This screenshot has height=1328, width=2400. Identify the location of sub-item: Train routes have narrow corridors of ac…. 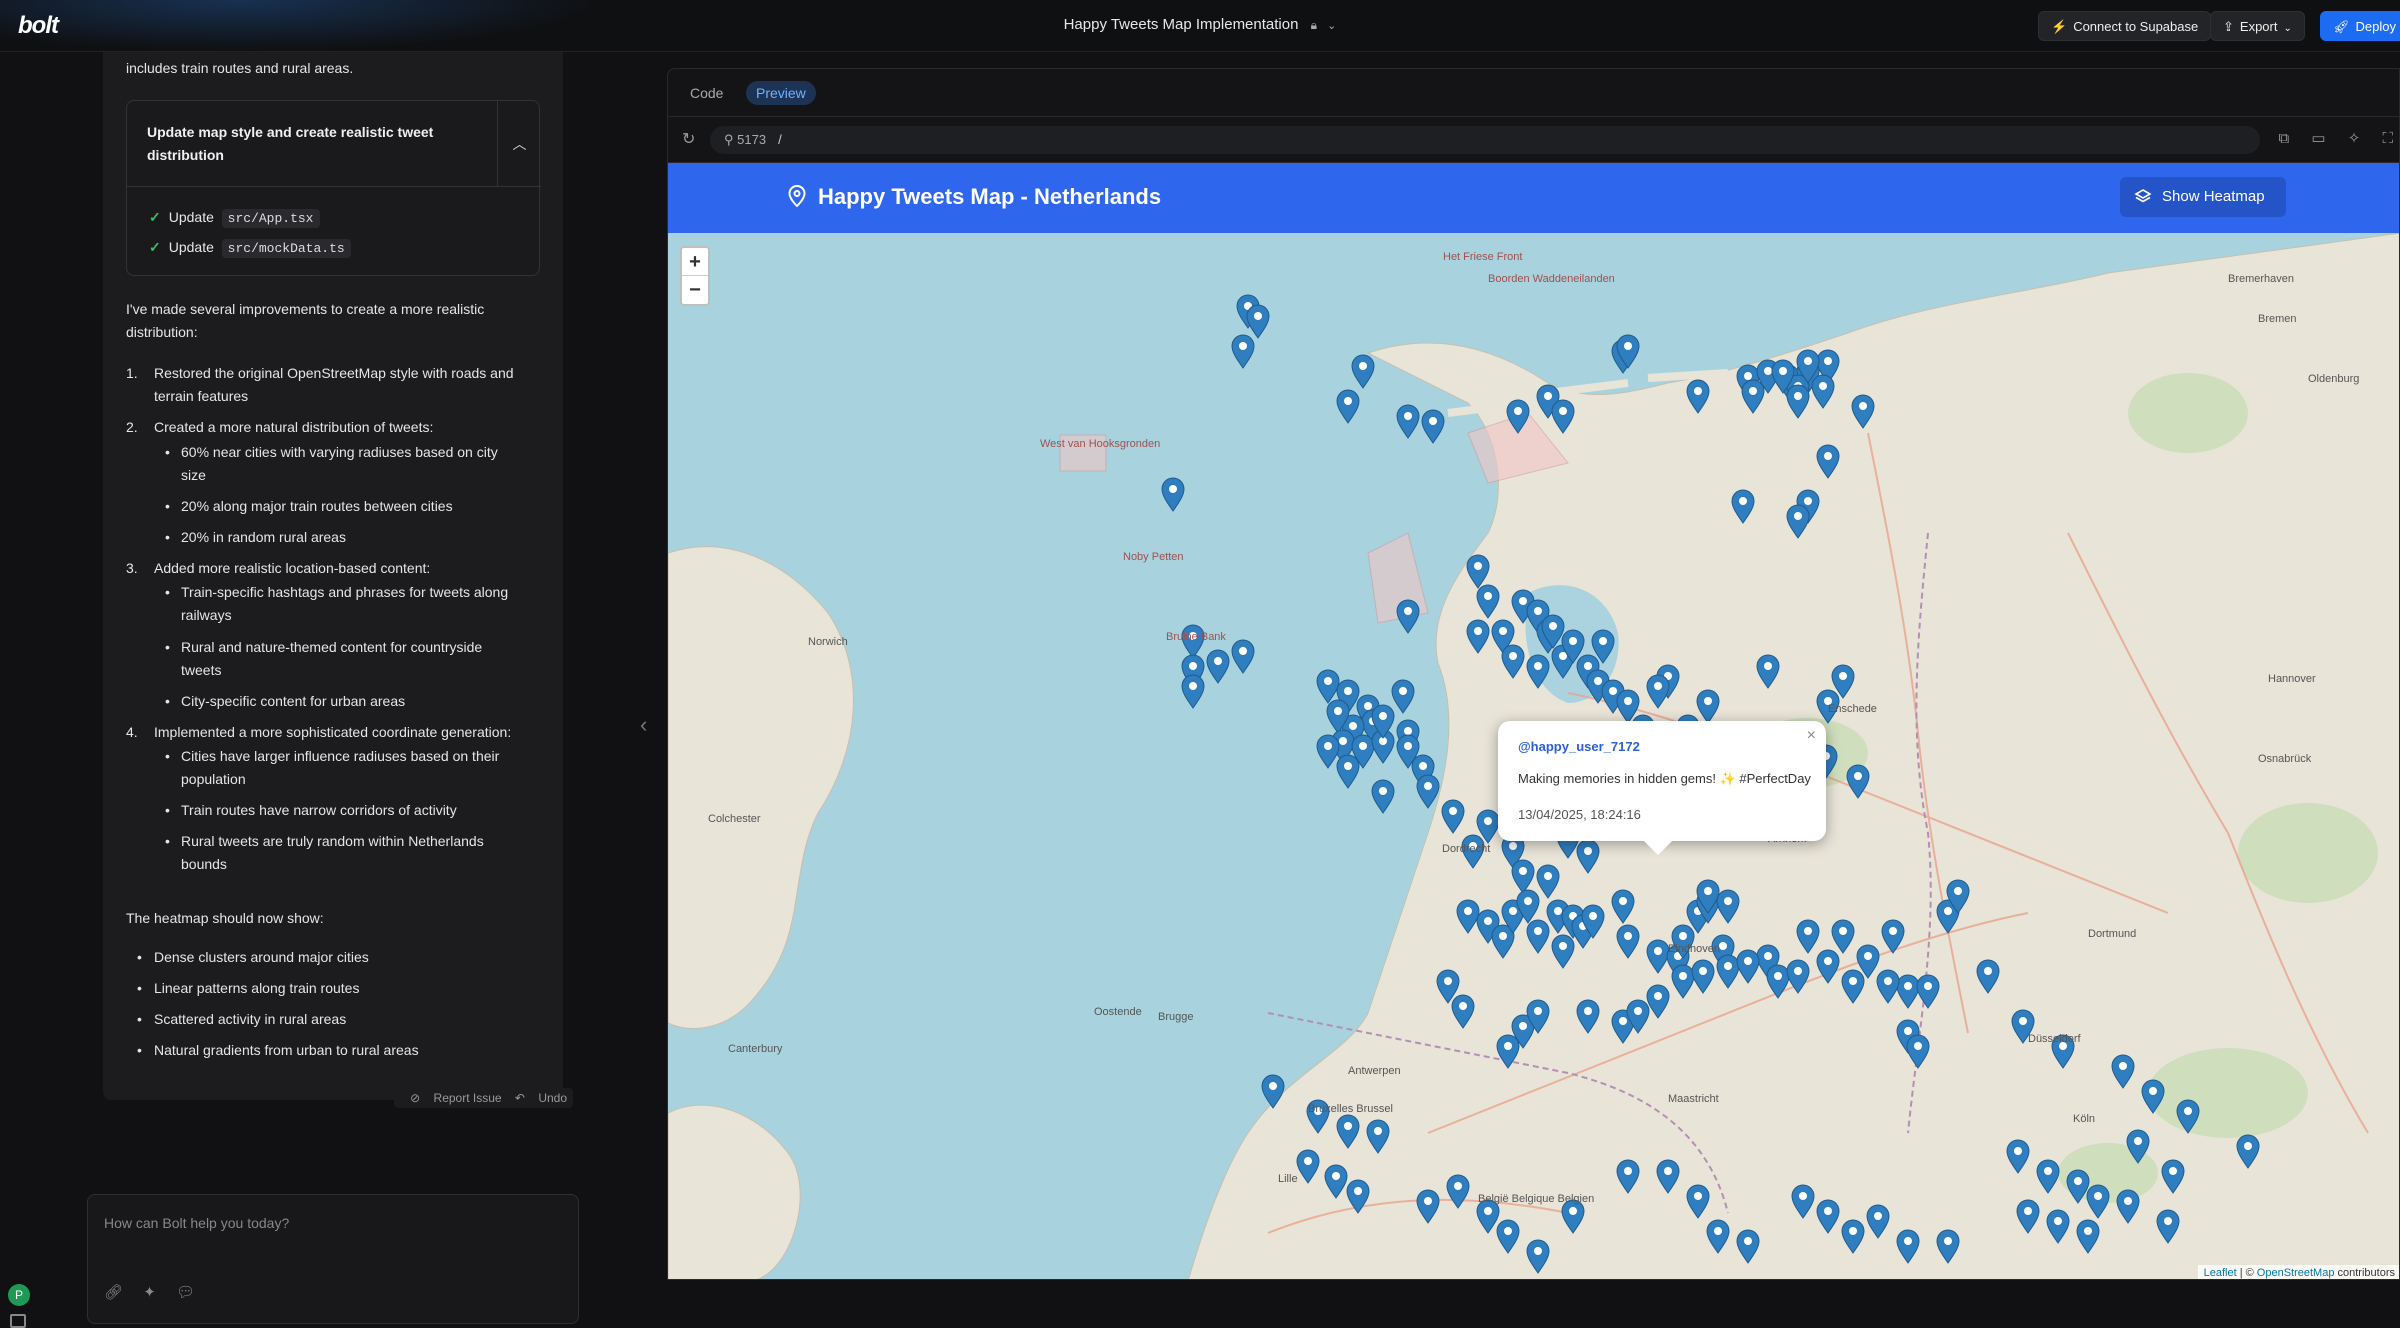
(319, 810).